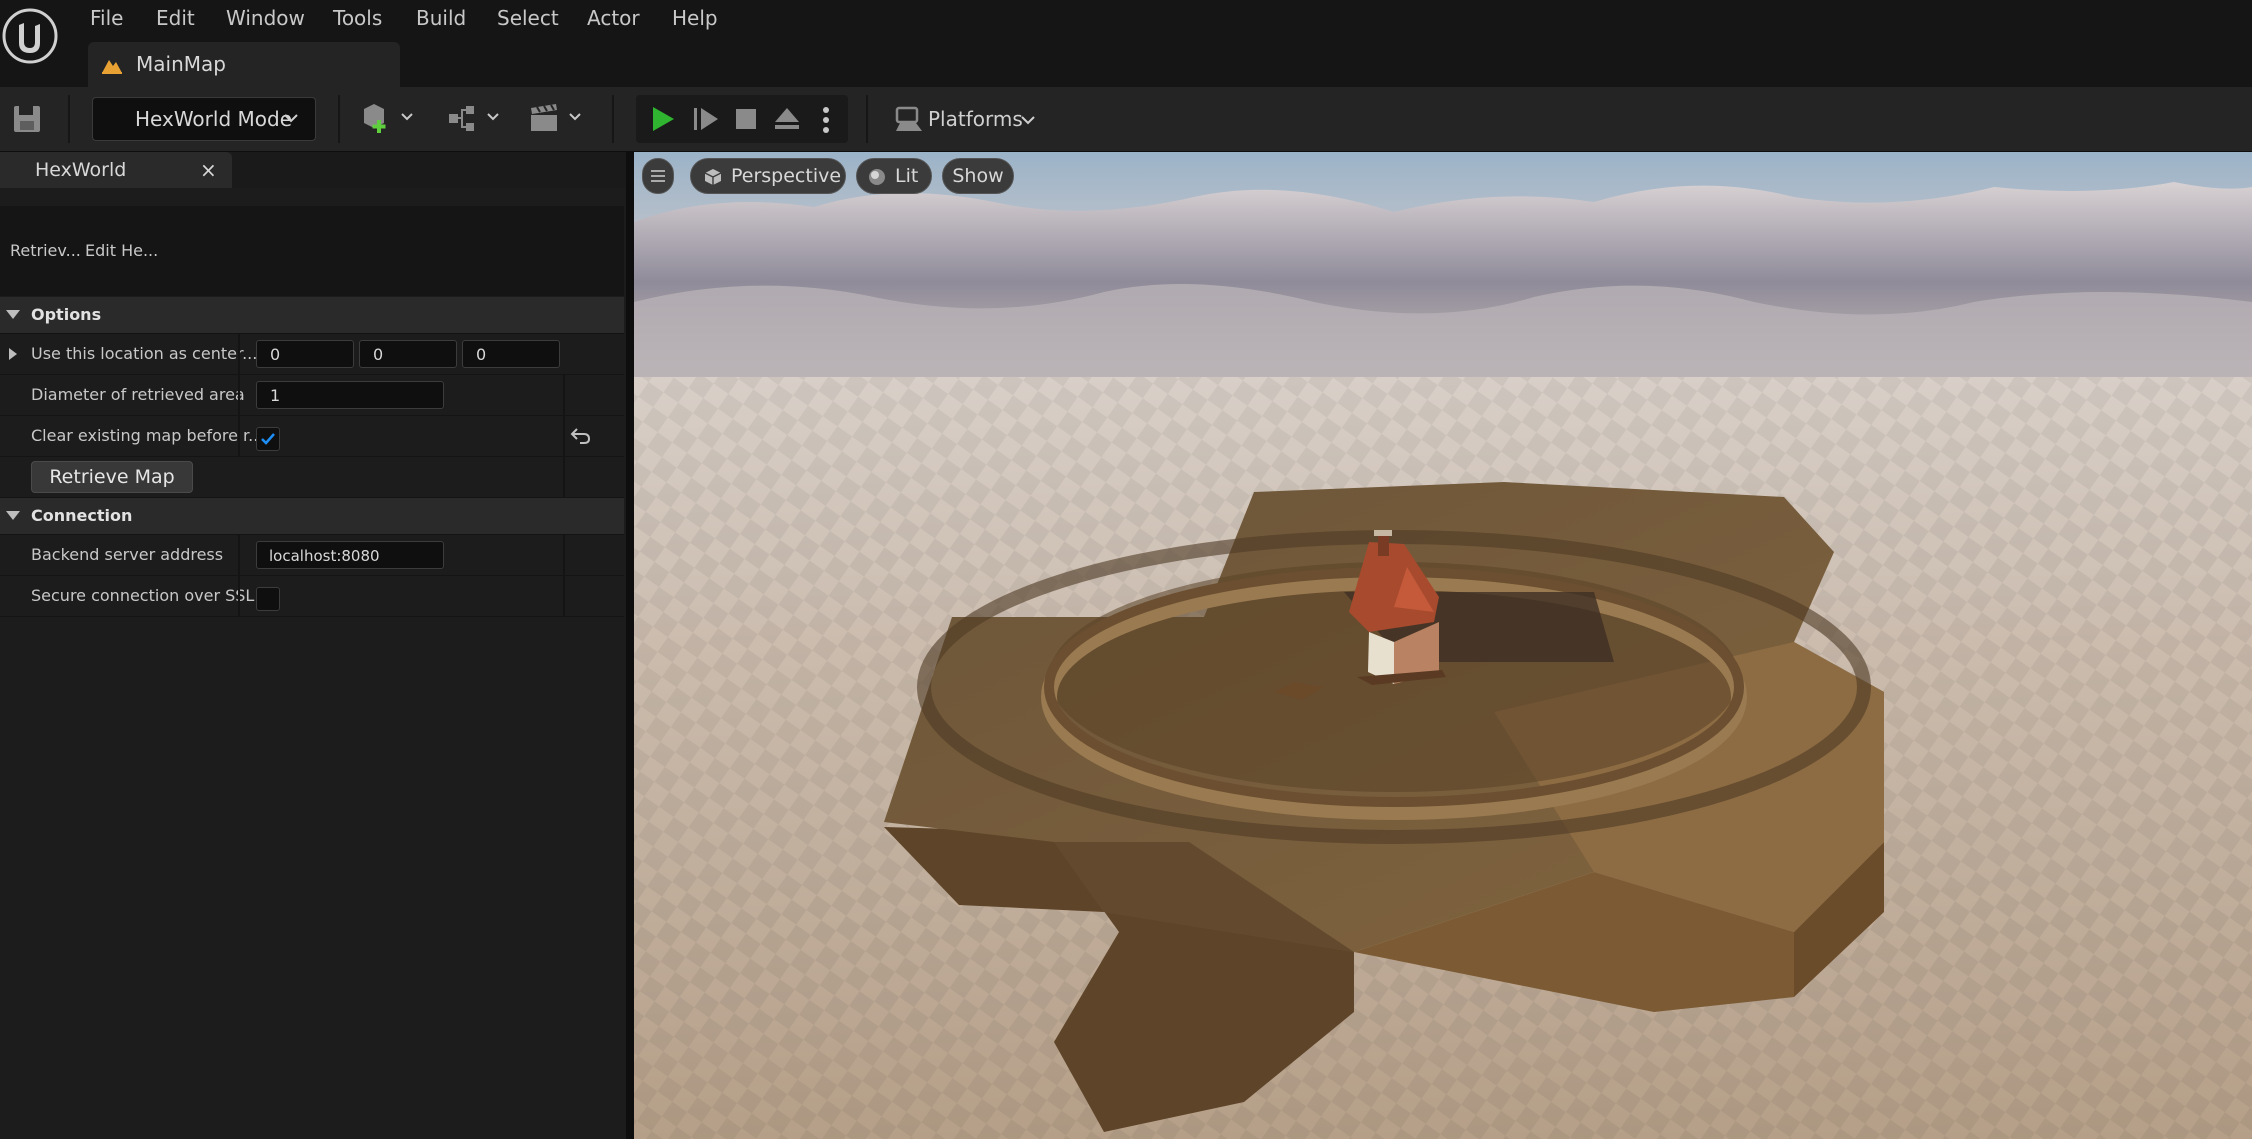  What do you see at coordinates (312, 315) in the screenshot?
I see `category-options: Options` at bounding box center [312, 315].